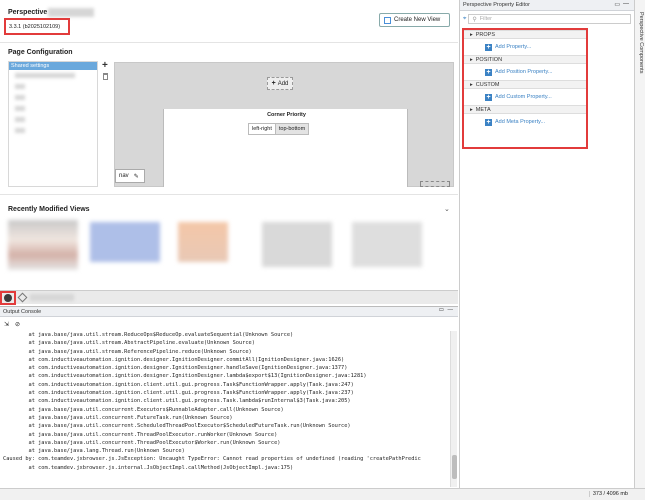 The image size is (645, 500). What do you see at coordinates (486, 19) in the screenshot?
I see `filter-placeholder: Filter` at bounding box center [486, 19].